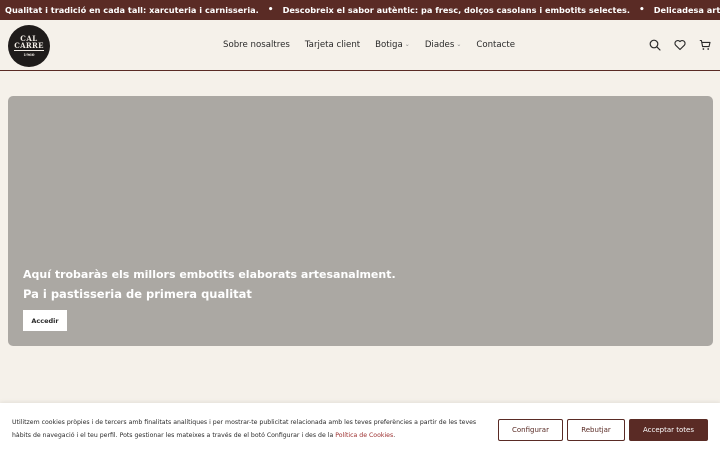 Image resolution: width=720 pixels, height=450 pixels. What do you see at coordinates (137, 294) in the screenshot?
I see `hero-subheading: Pa i pastisseria de primera qualitat` at bounding box center [137, 294].